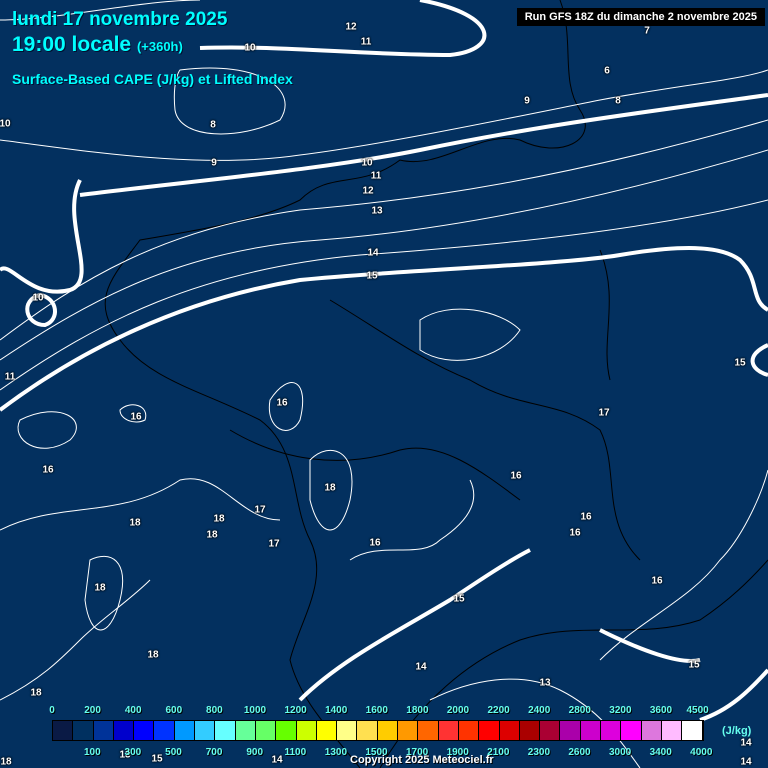 Image resolution: width=768 pixels, height=768 pixels. What do you see at coordinates (579, 710) in the screenshot?
I see `colorbar-tick-top: 2800` at bounding box center [579, 710].